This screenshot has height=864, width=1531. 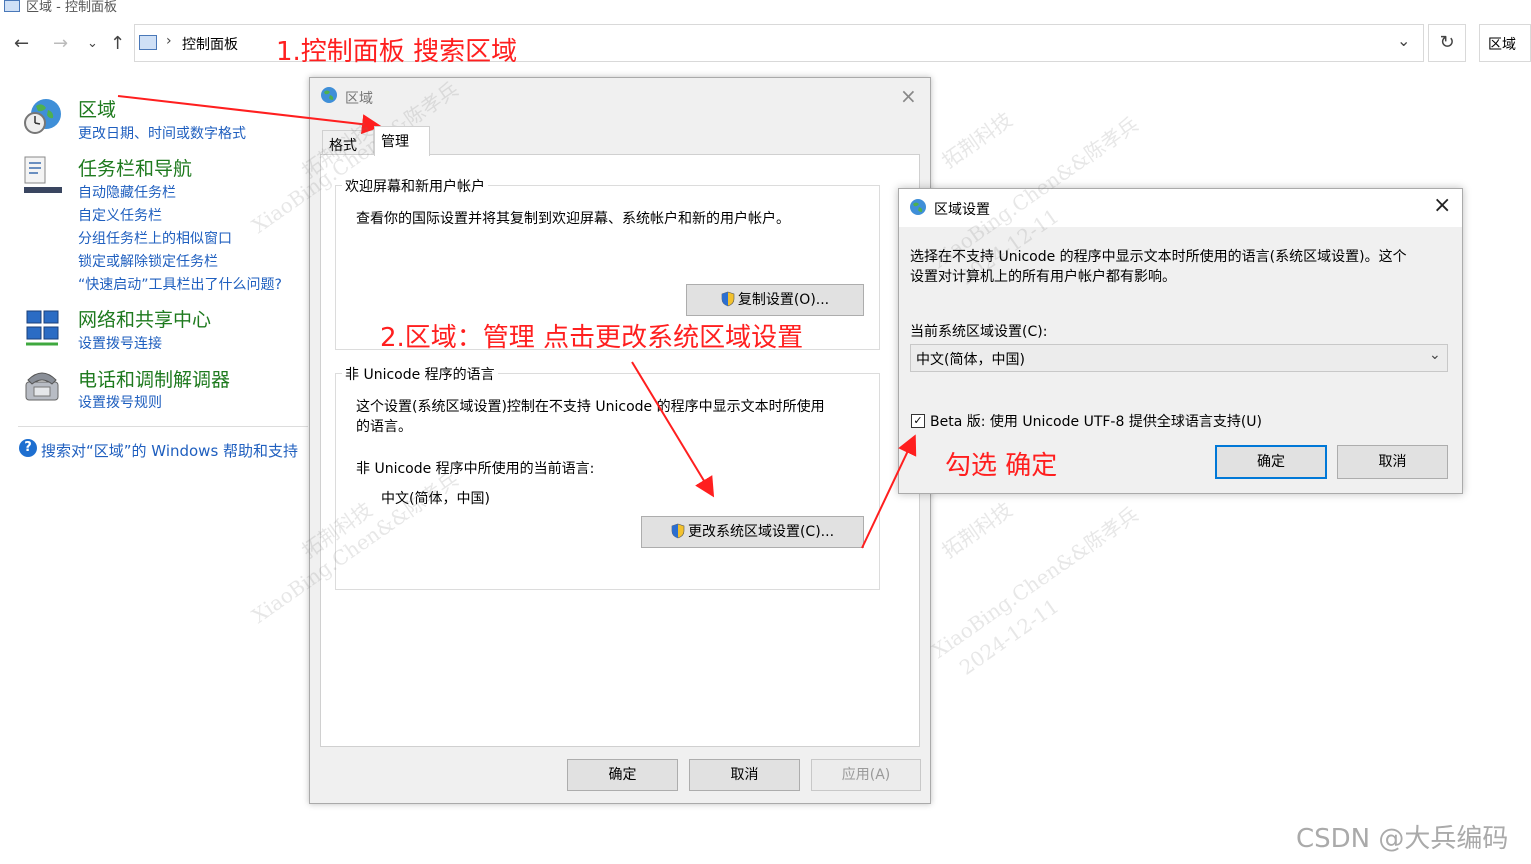 What do you see at coordinates (673, 429) in the screenshot?
I see `arrow-to-change-locale` at bounding box center [673, 429].